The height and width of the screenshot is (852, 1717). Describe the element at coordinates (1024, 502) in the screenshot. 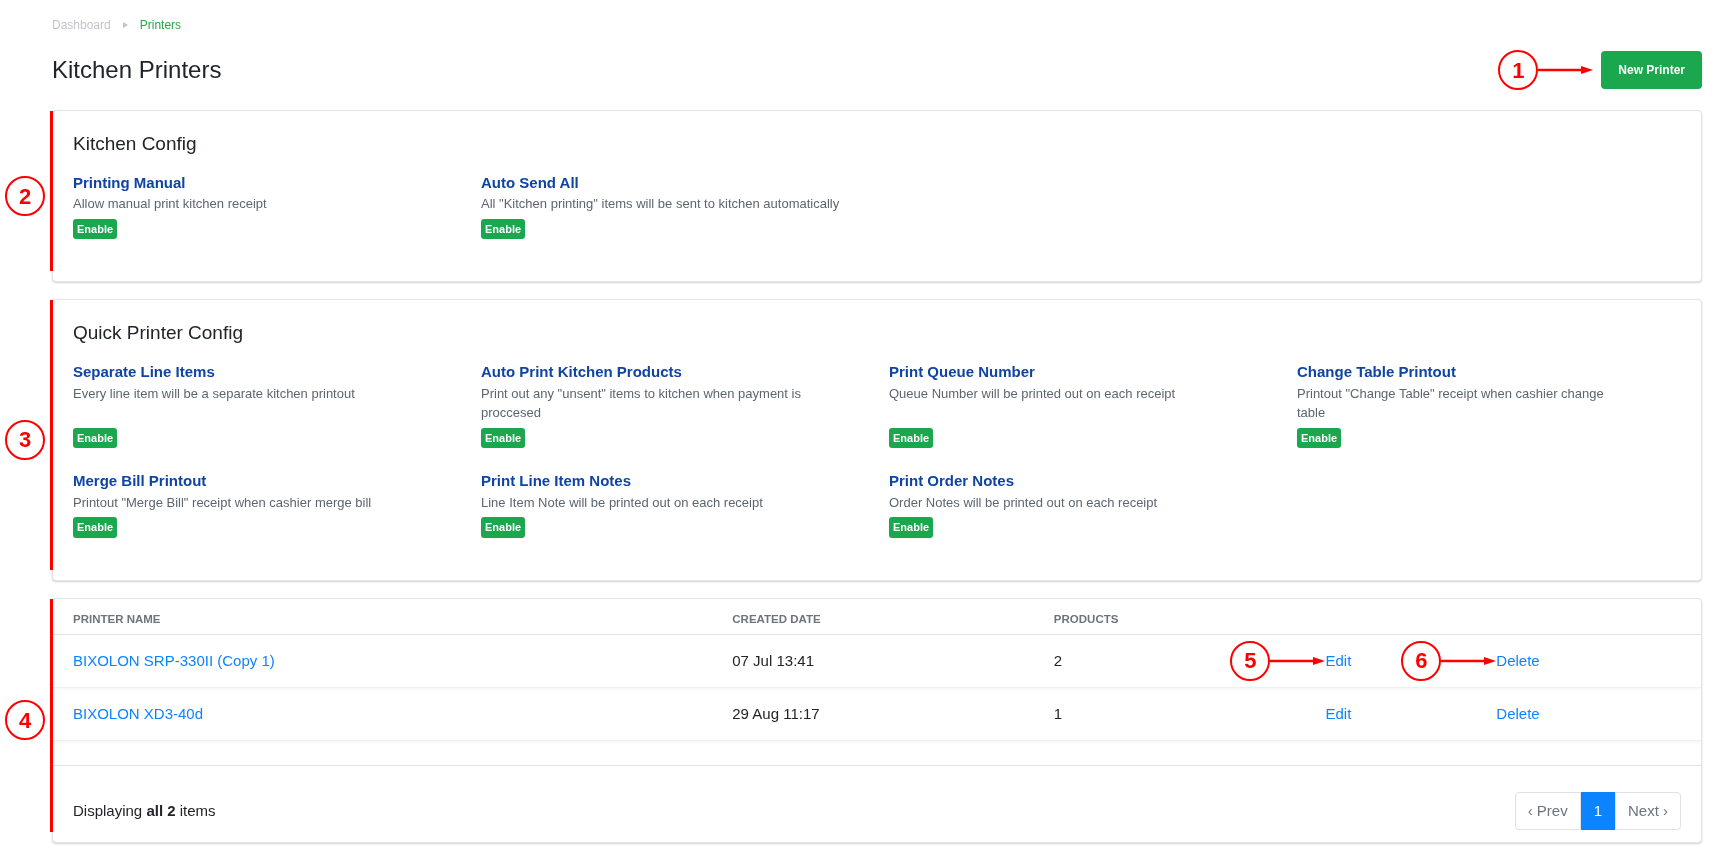

I see `setting-description: Order Notes will be printed out on each receipt` at that location.